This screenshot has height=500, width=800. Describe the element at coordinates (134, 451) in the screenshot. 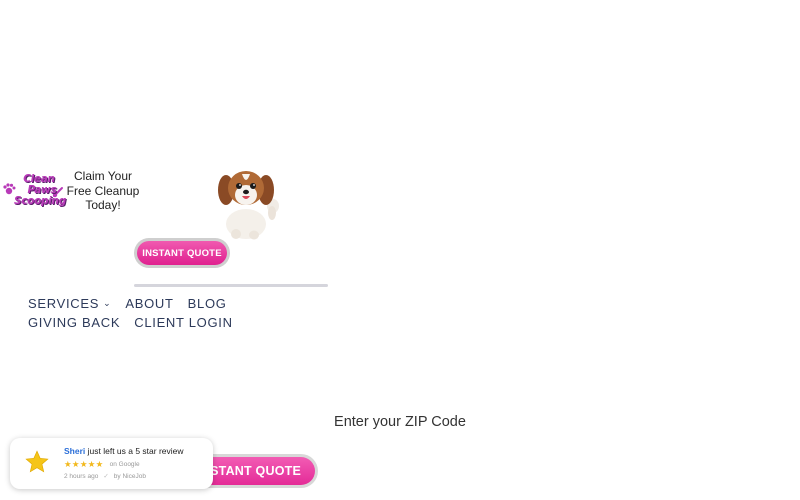

I see `review-text: just left us a 5 star review` at that location.